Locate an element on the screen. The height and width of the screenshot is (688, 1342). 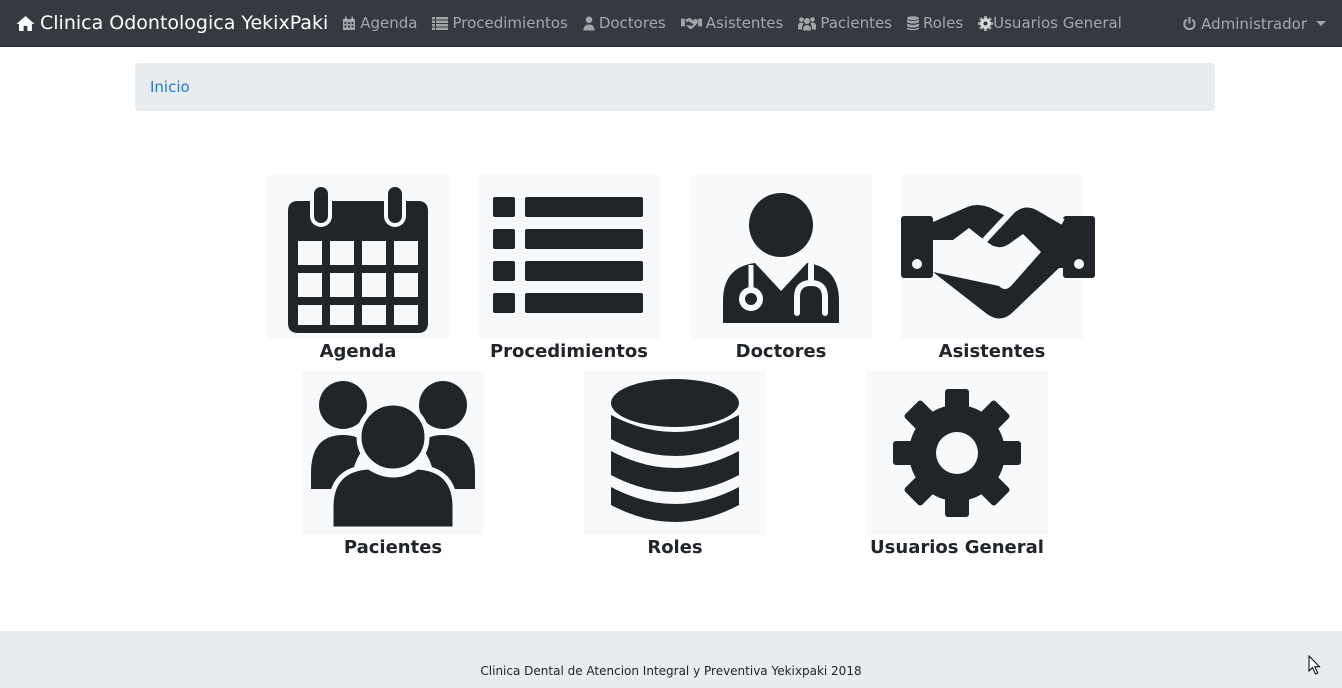
tile-label: Doctores is located at coordinates (781, 351).